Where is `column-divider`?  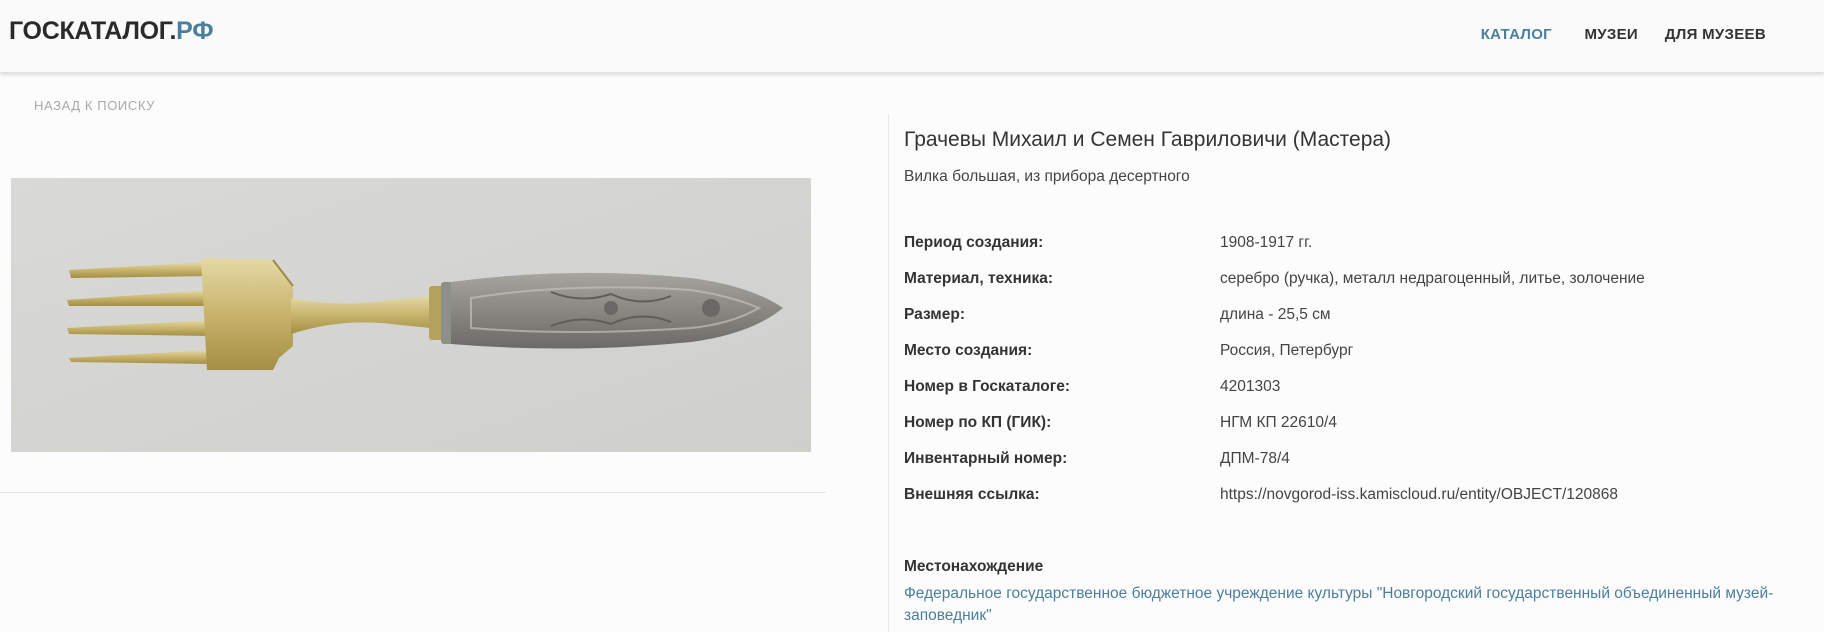
column-divider is located at coordinates (888, 373).